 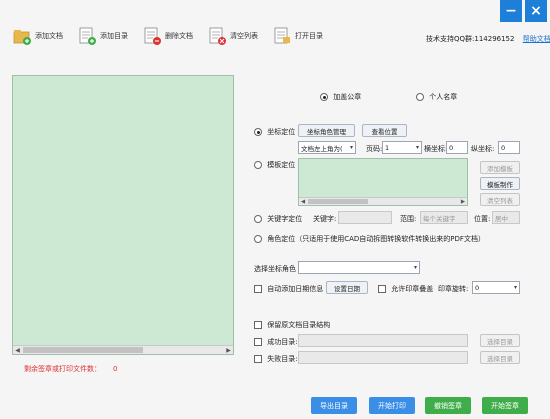 What do you see at coordinates (505, 405) in the screenshot?
I see `start-seal-button: 开始签章` at bounding box center [505, 405].